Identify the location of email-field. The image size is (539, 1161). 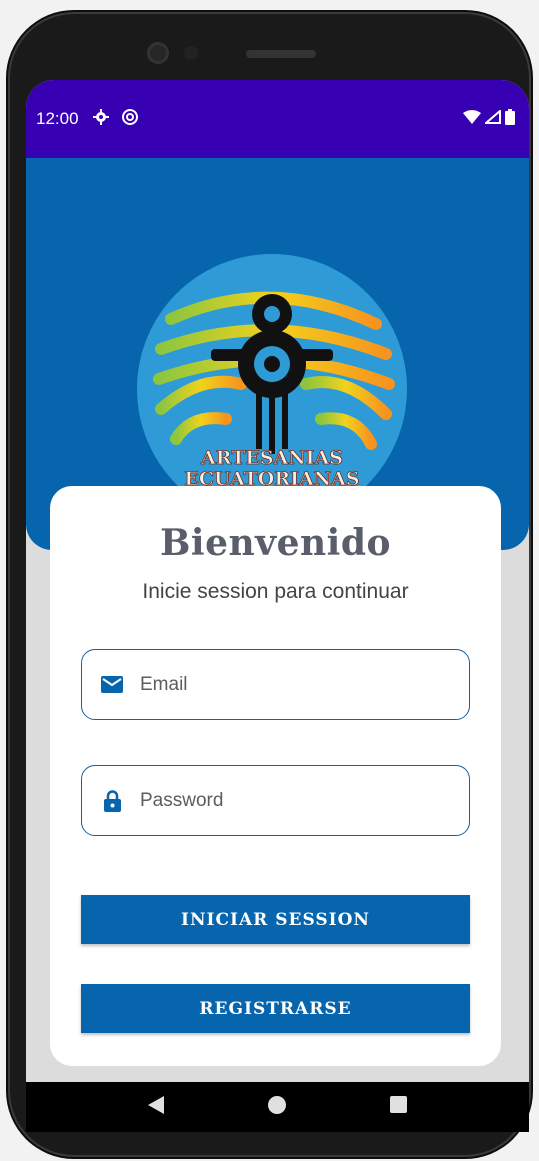
(275, 684).